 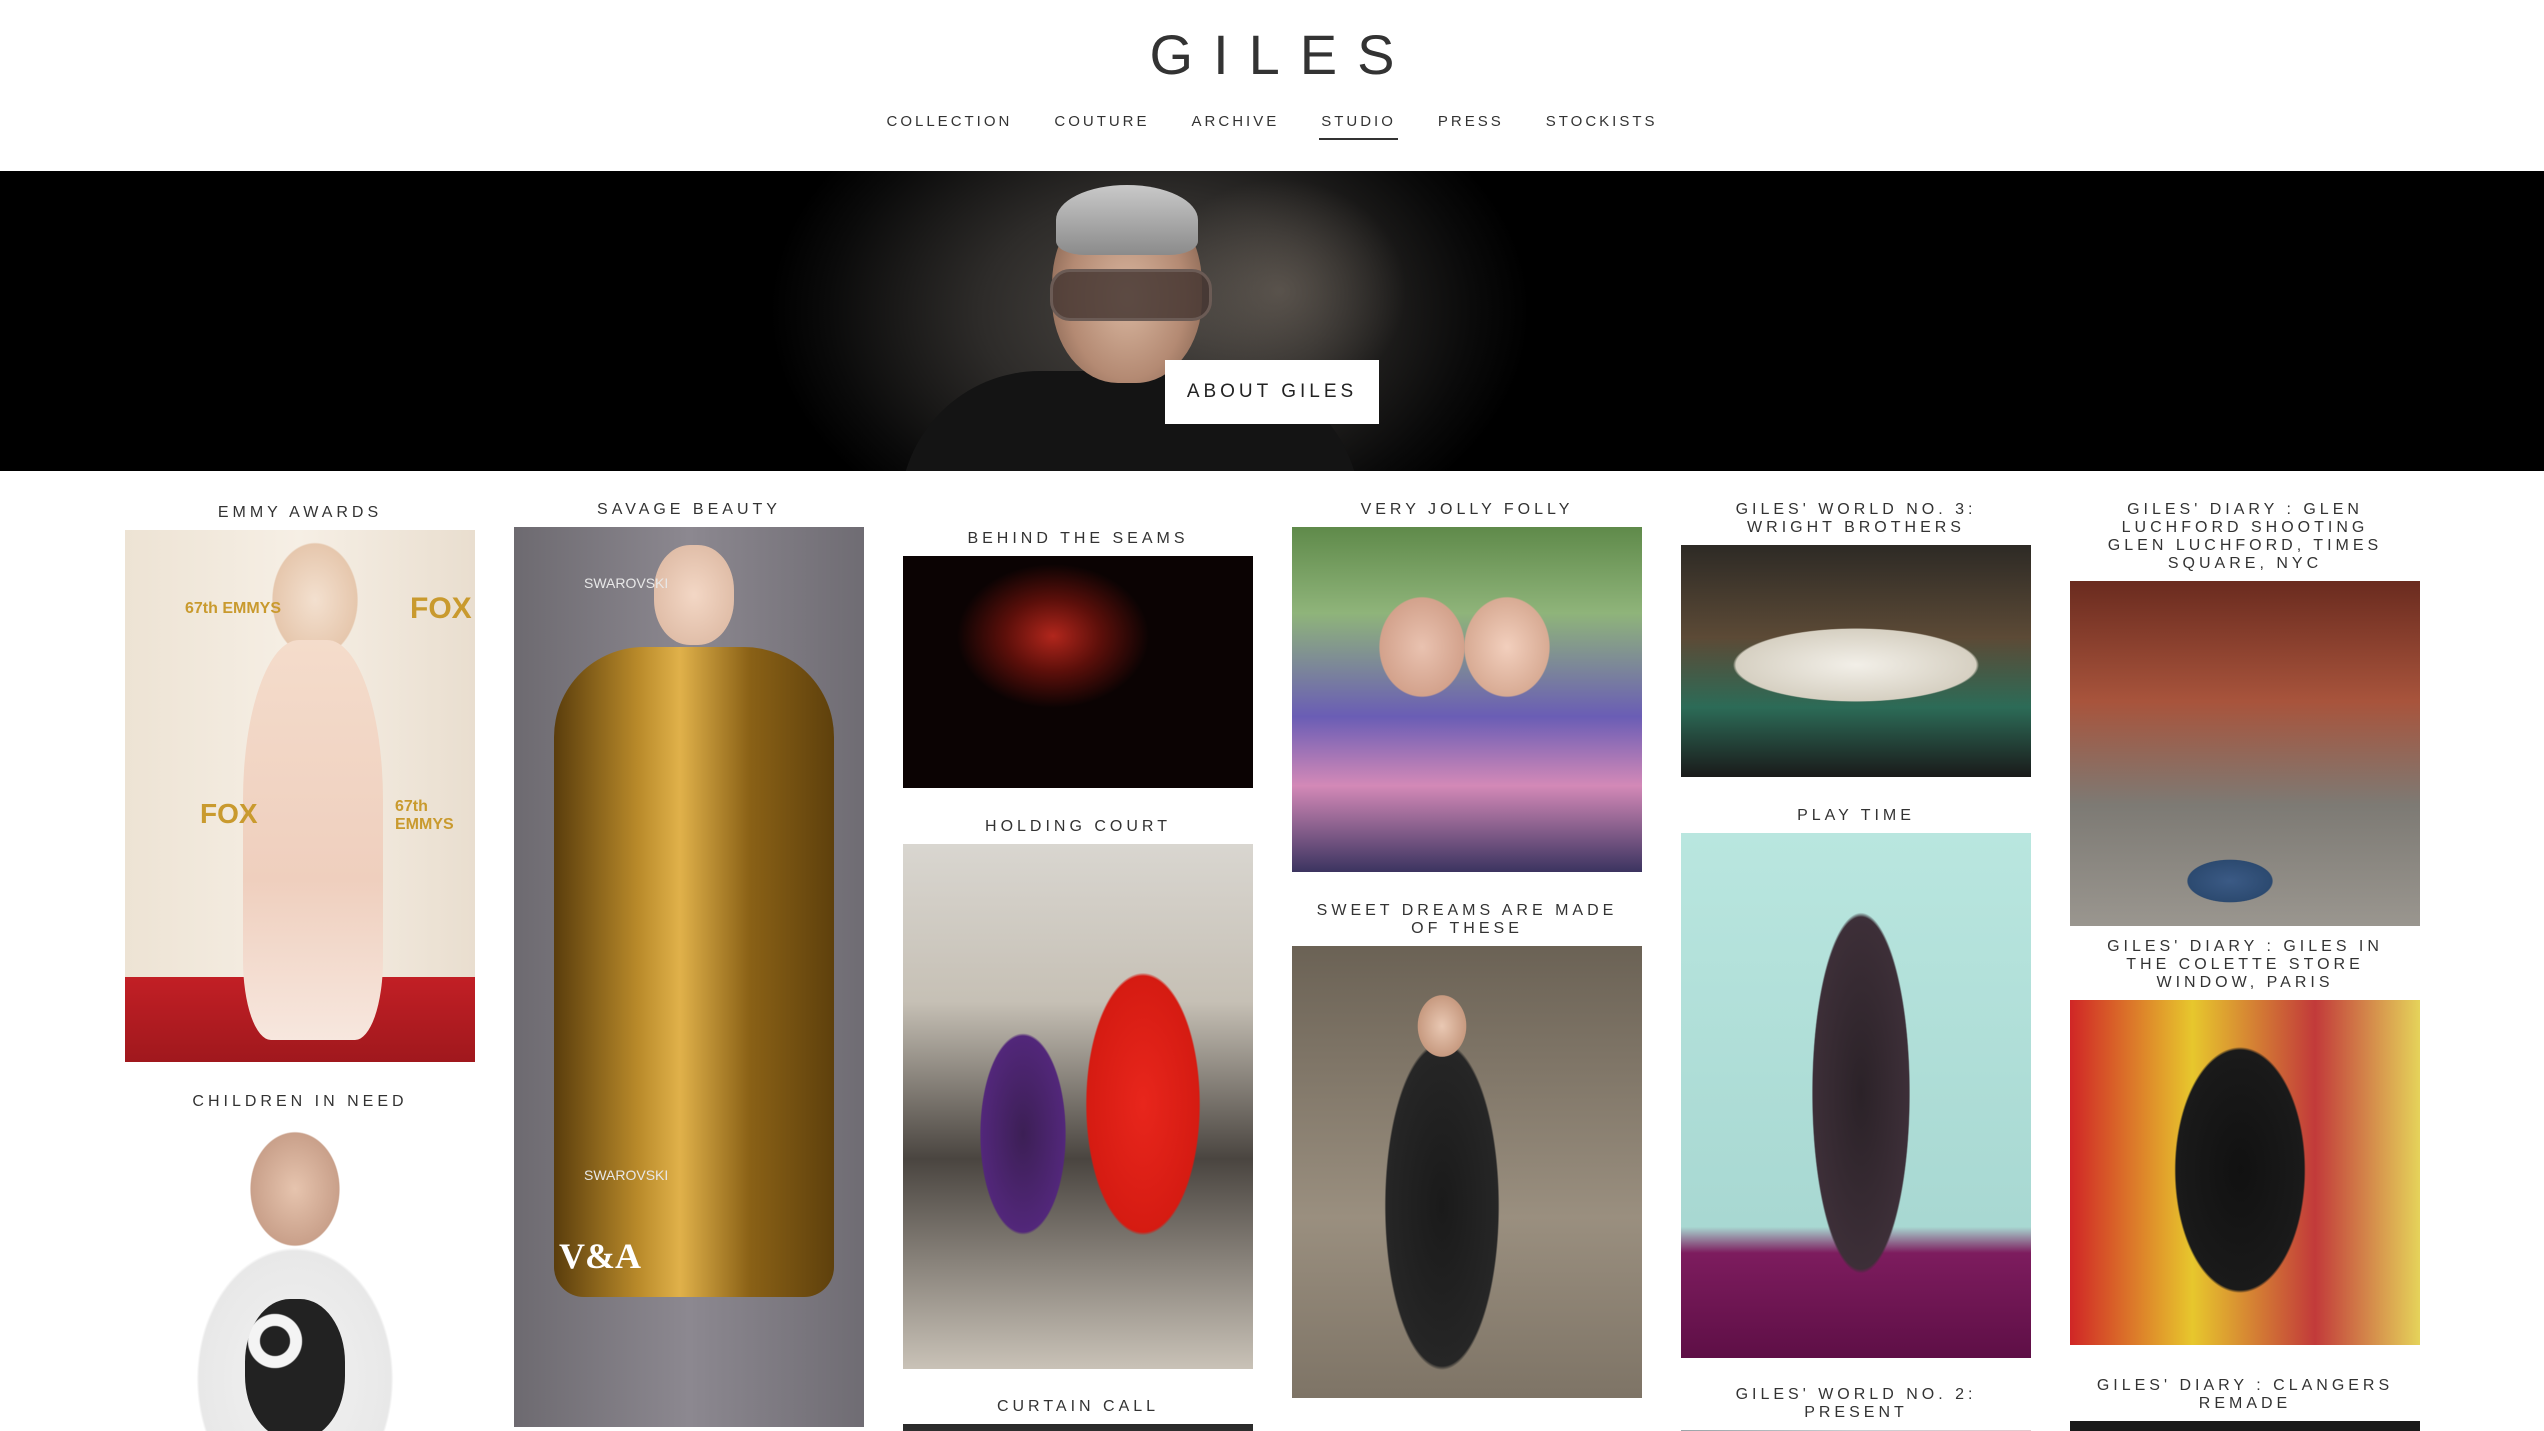 I want to click on card-holding-court: HOLDING COURT, so click(x=1078, y=1093).